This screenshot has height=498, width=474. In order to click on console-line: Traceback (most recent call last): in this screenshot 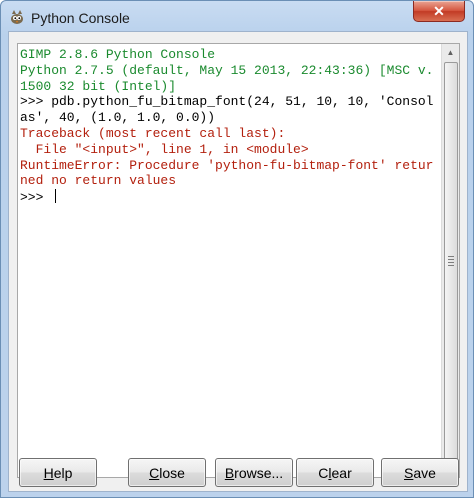, I will do `click(153, 133)`.